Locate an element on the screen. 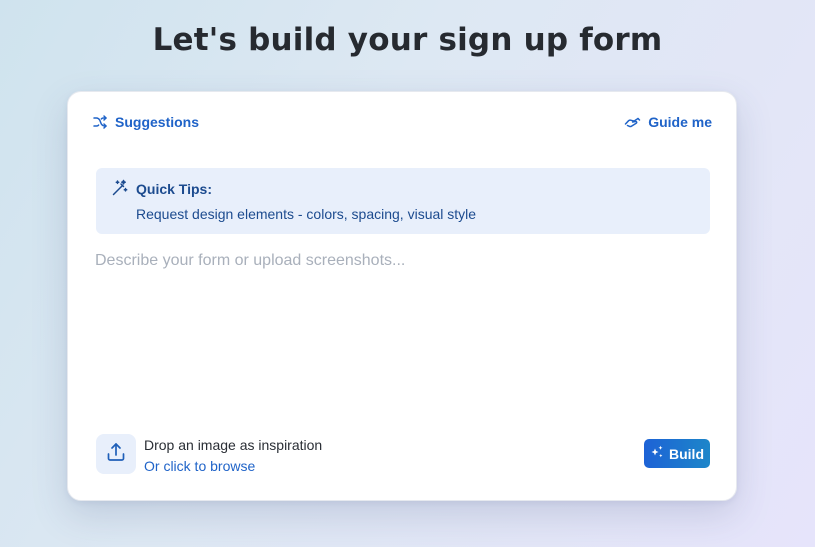  build-button: Build is located at coordinates (677, 453).